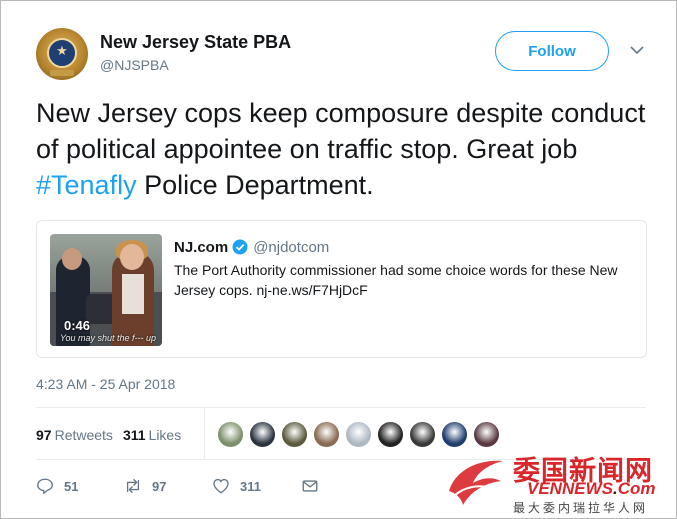 This screenshot has width=677, height=519. What do you see at coordinates (165, 435) in the screenshot?
I see `likes-label: Likes` at bounding box center [165, 435].